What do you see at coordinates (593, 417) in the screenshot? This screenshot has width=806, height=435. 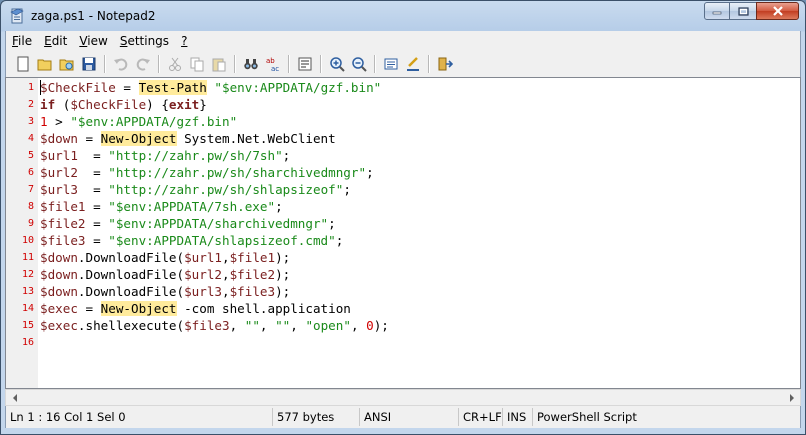 I see `status-lexer: PowerShell Script` at bounding box center [593, 417].